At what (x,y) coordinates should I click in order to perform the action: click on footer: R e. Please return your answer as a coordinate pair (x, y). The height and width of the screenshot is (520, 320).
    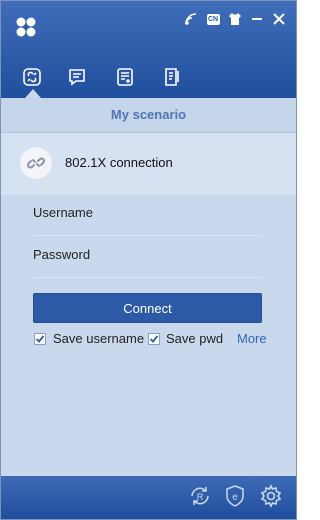
    Looking at the image, I should click on (148, 497).